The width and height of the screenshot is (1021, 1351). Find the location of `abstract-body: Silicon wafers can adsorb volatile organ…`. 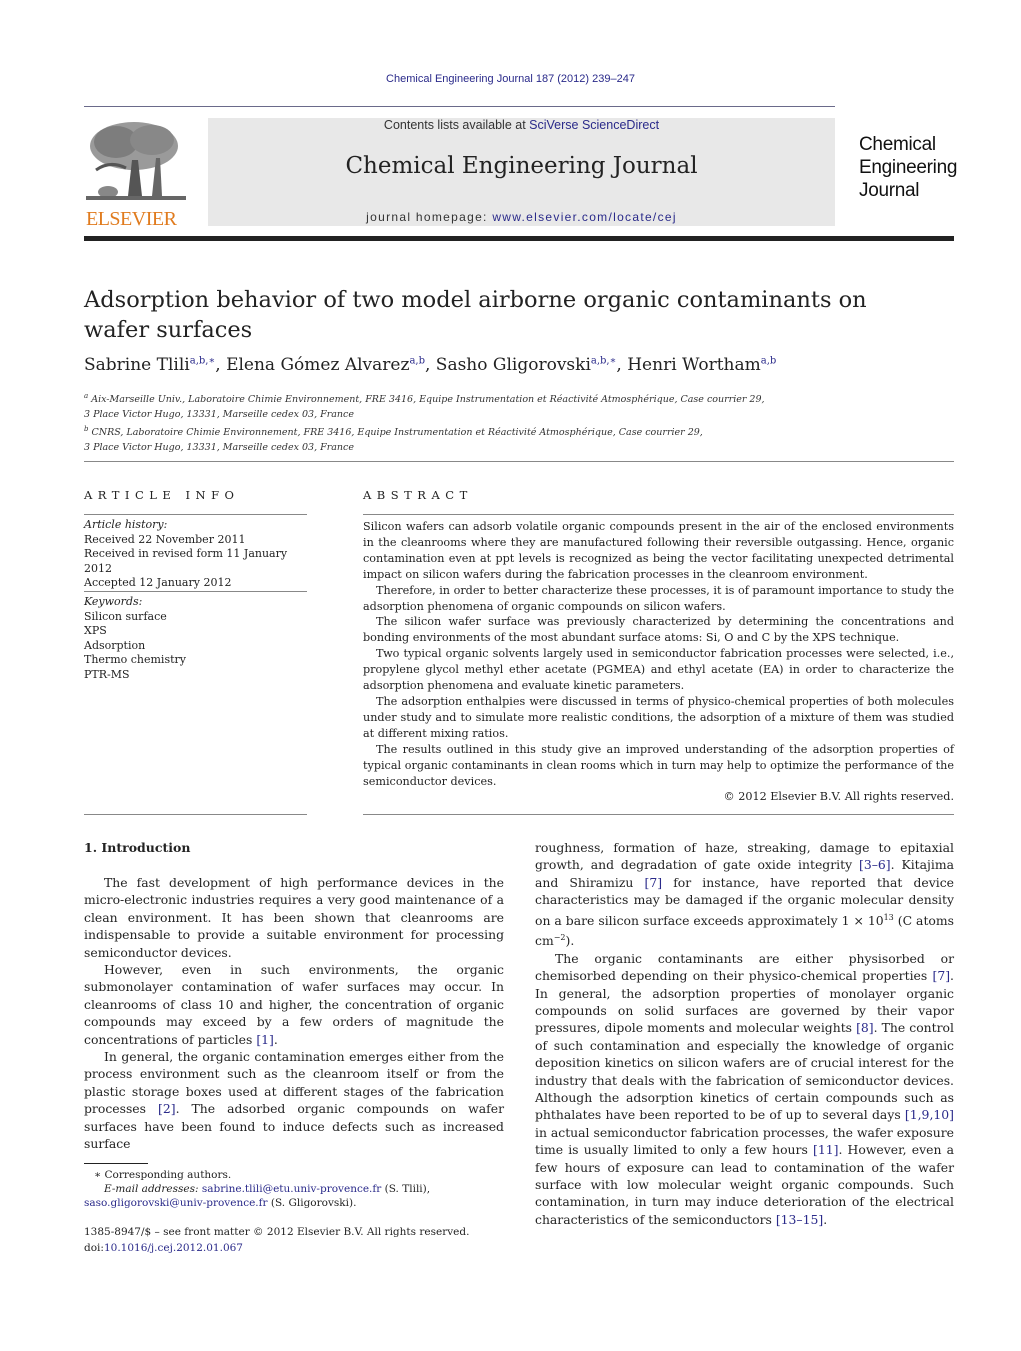

abstract-body: Silicon wafers can adsorb volatile organ… is located at coordinates (658, 662).